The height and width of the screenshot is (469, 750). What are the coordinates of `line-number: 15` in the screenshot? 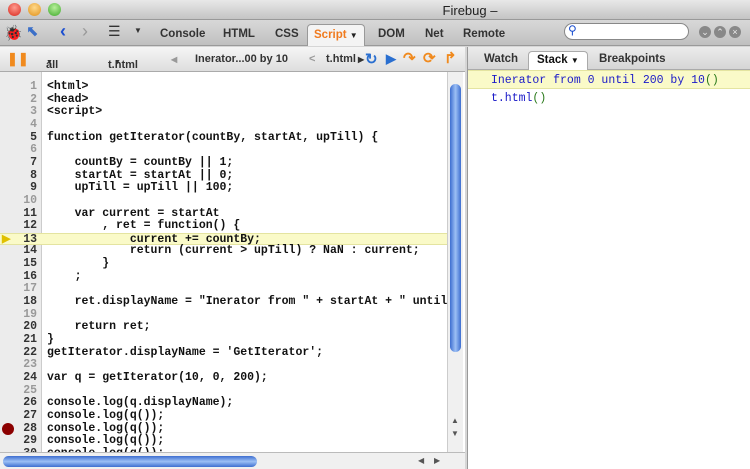 It's located at (18, 264).